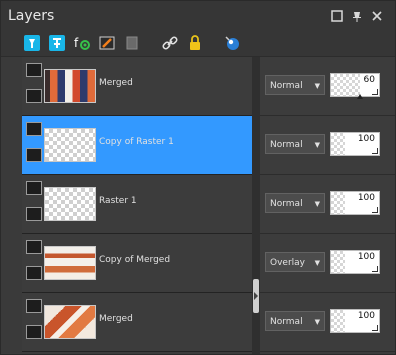  I want to click on pin-icon, so click(357, 16).